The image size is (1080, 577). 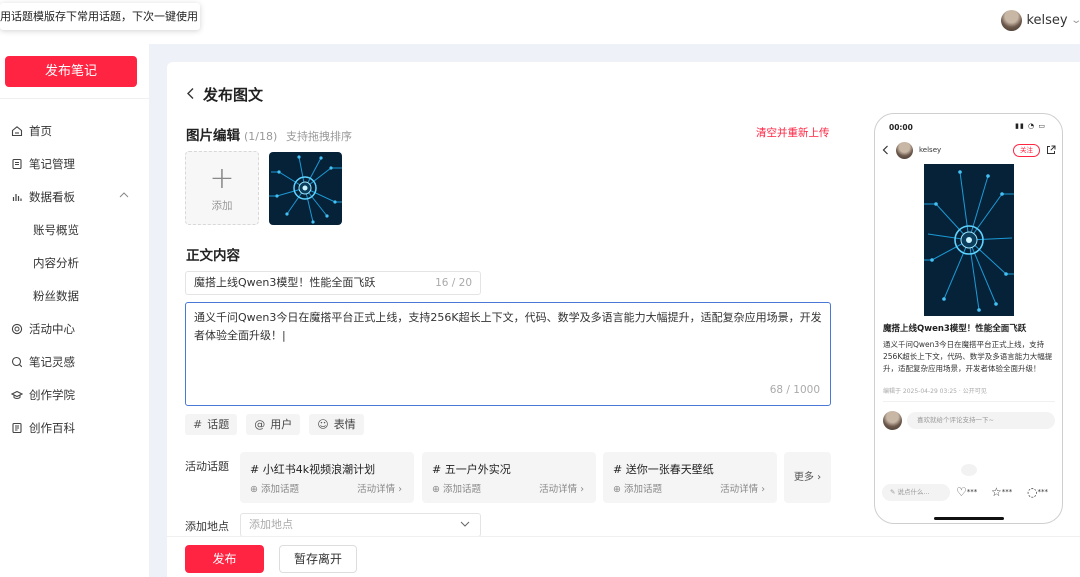 What do you see at coordinates (327, 477) in the screenshot?
I see `topic-card: # 小红书4k视频浪潮计划 ⊕ 添加话题 活动详情 ›` at bounding box center [327, 477].